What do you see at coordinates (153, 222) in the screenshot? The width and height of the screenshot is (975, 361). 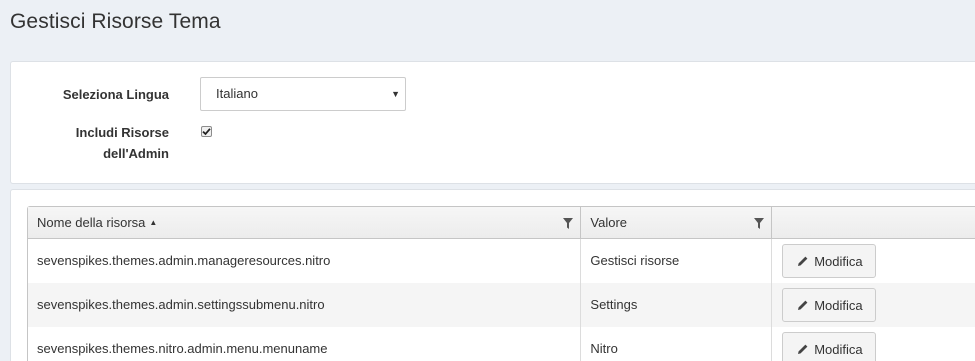 I see `sort-ascending-icon: ▲` at bounding box center [153, 222].